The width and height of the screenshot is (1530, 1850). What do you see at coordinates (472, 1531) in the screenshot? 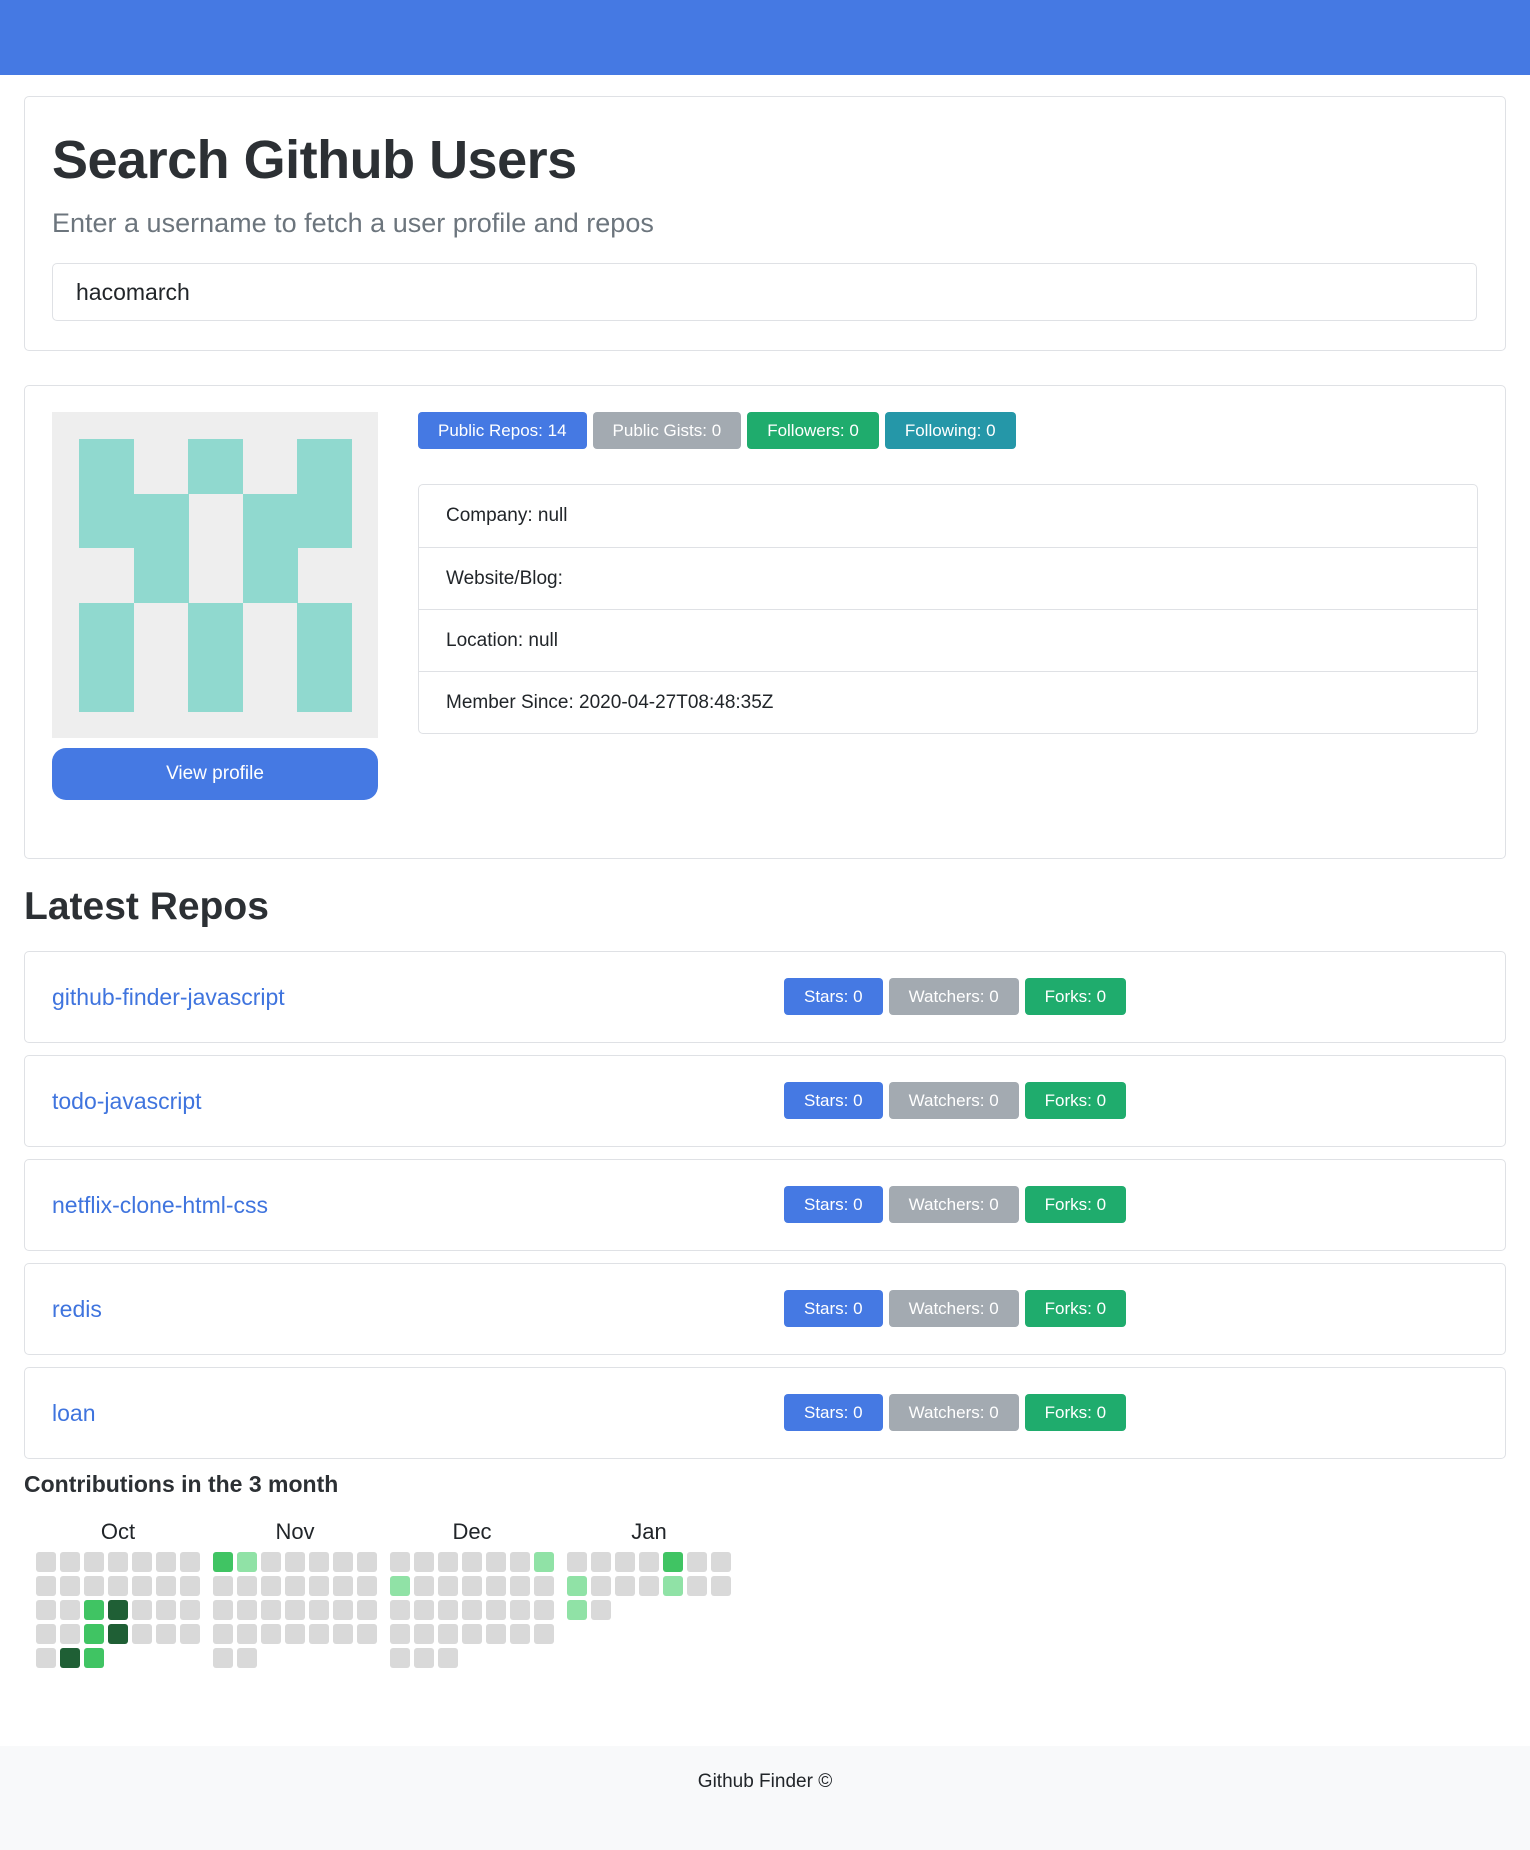
I see `month-label: Dec` at bounding box center [472, 1531].